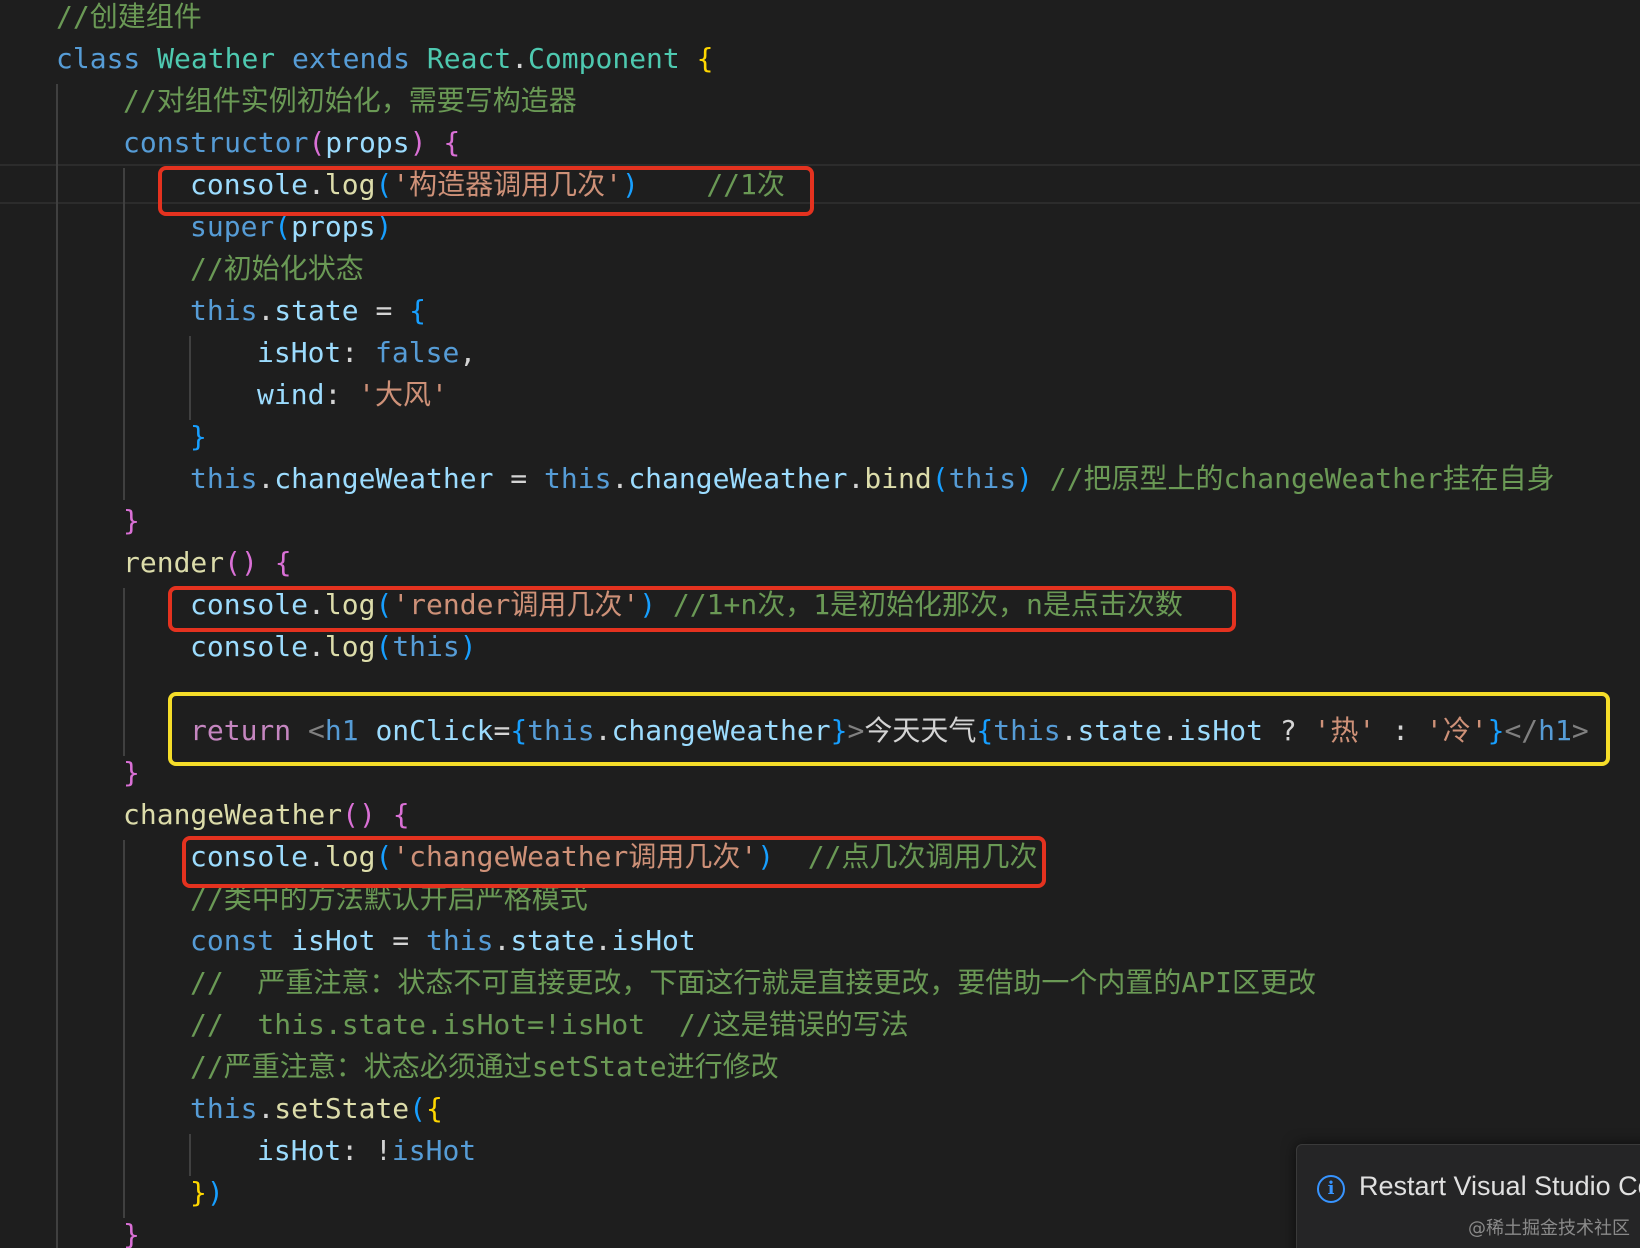 The width and height of the screenshot is (1640, 1248). What do you see at coordinates (1331, 1189) in the screenshot?
I see `info-icon: i` at bounding box center [1331, 1189].